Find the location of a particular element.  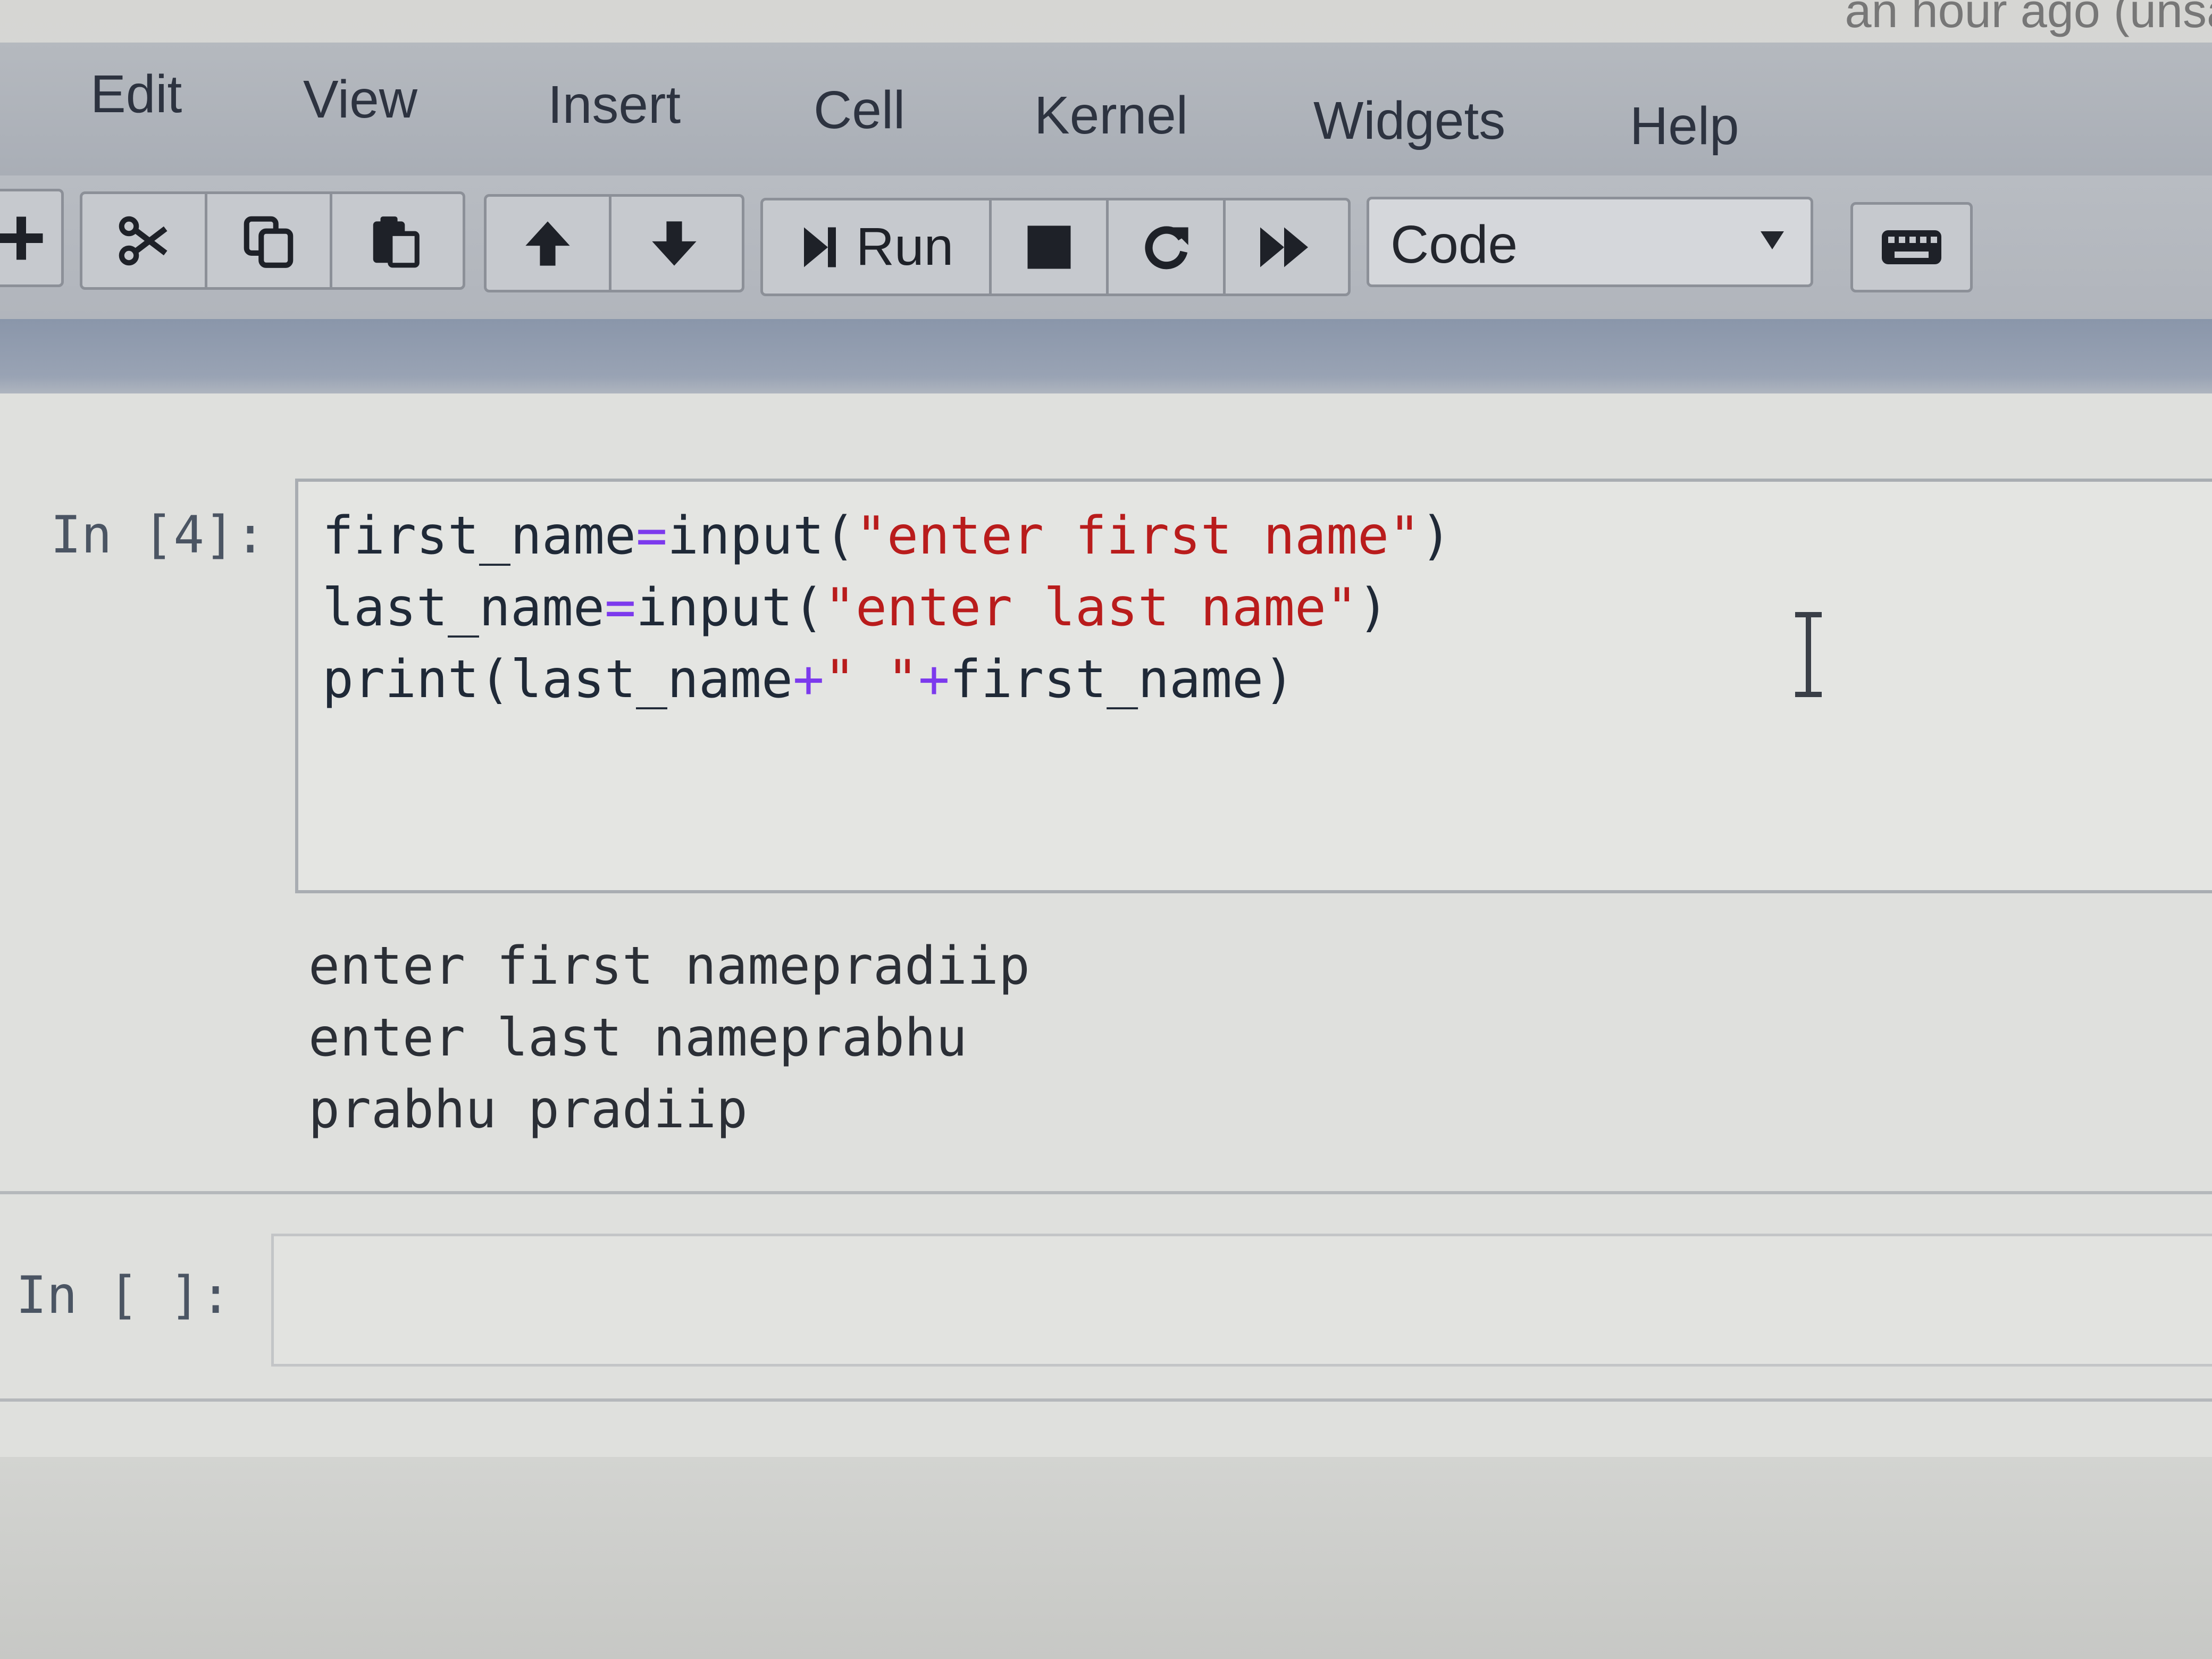

command-palette-button is located at coordinates (1911, 247).